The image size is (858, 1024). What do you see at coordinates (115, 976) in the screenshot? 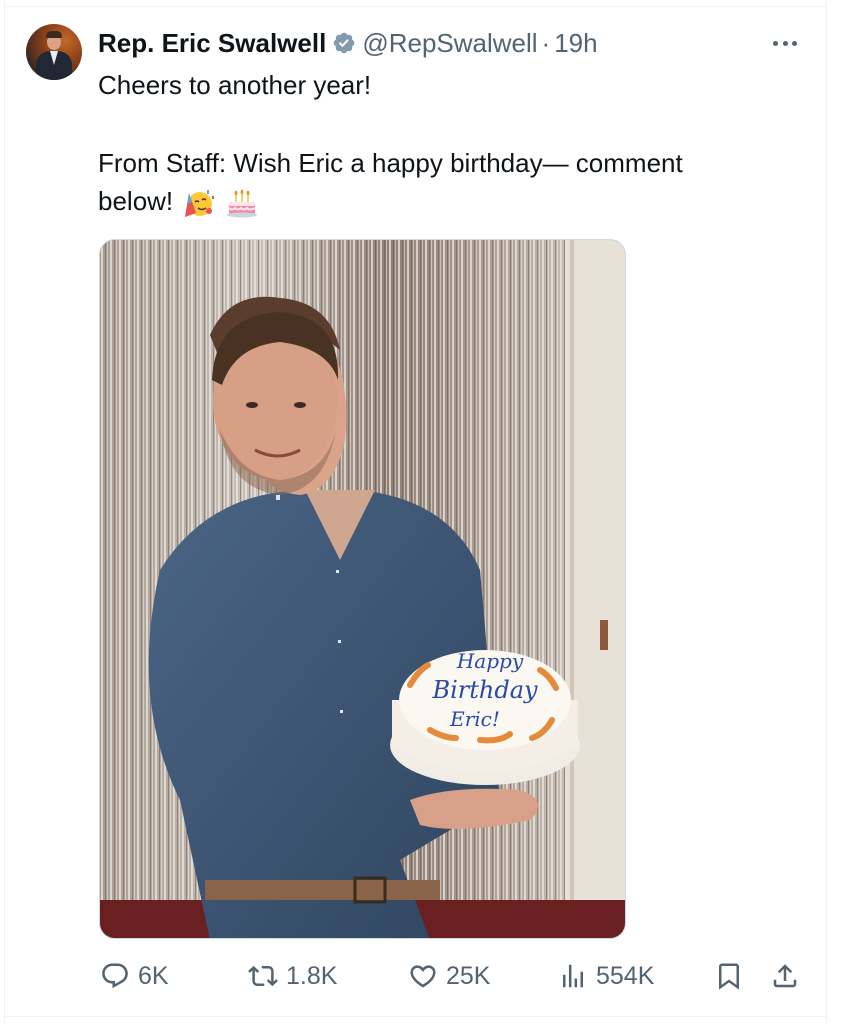
I see `reply-icon` at bounding box center [115, 976].